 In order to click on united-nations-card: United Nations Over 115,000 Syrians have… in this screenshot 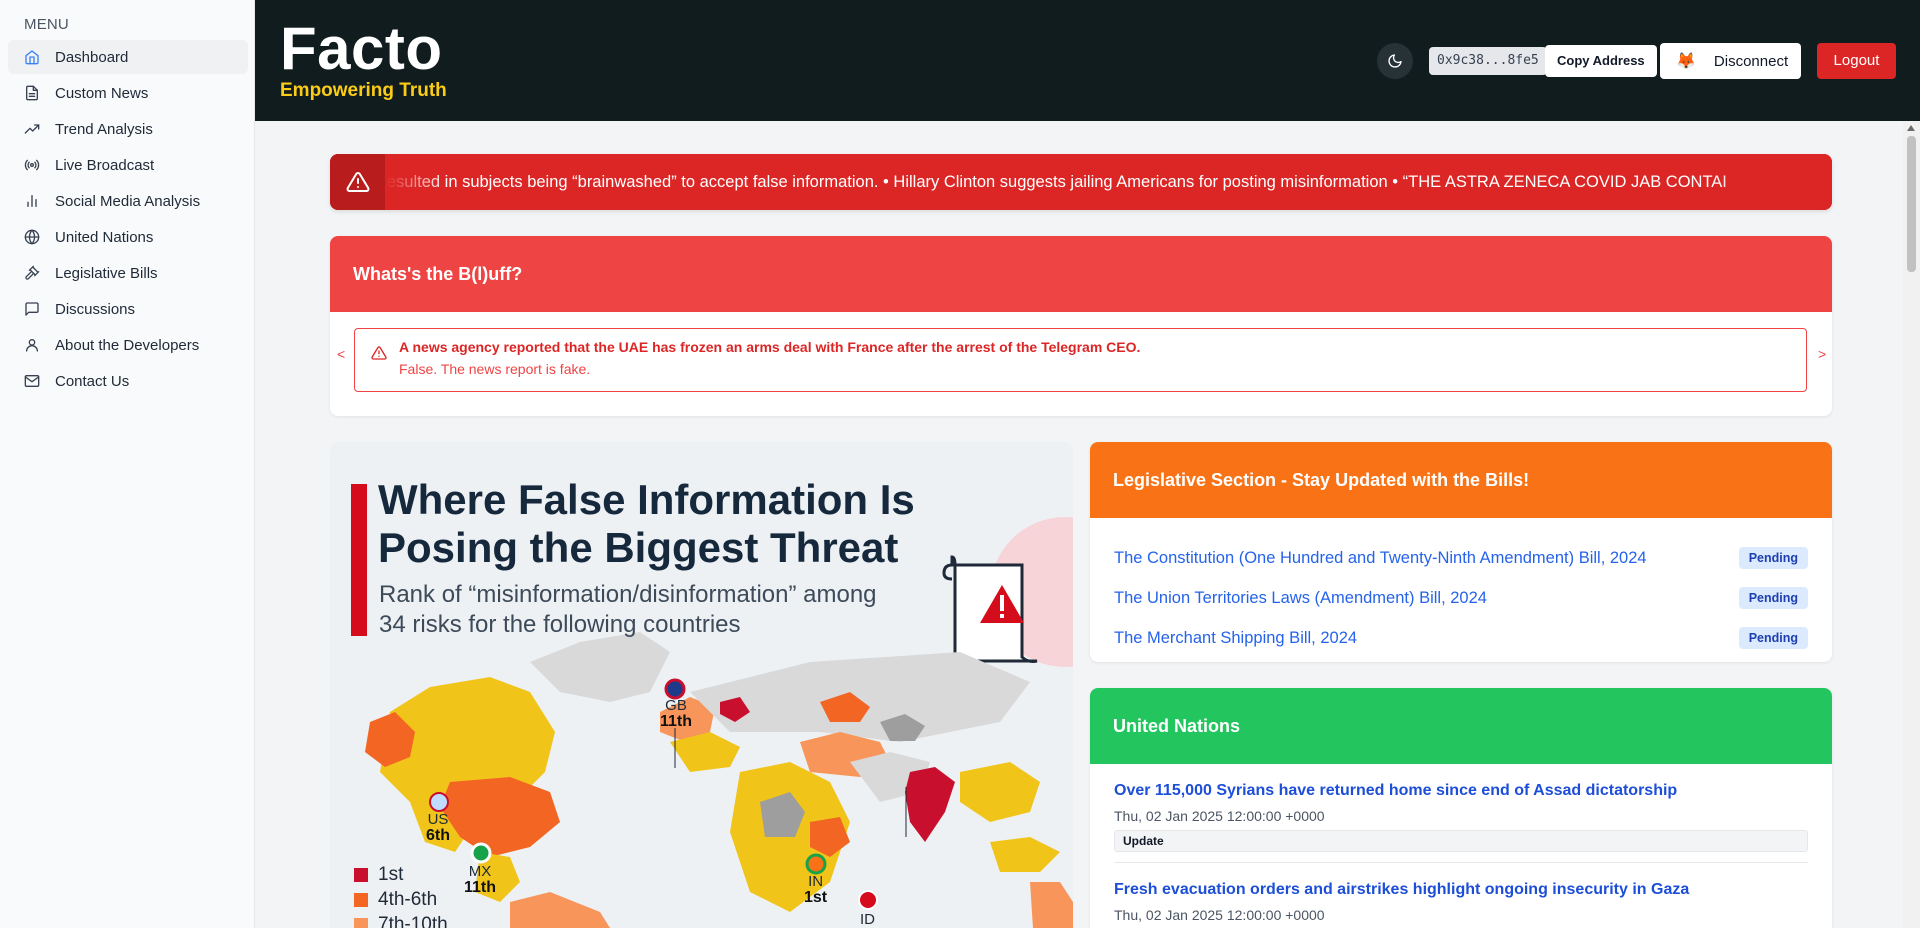, I will do `click(1461, 808)`.